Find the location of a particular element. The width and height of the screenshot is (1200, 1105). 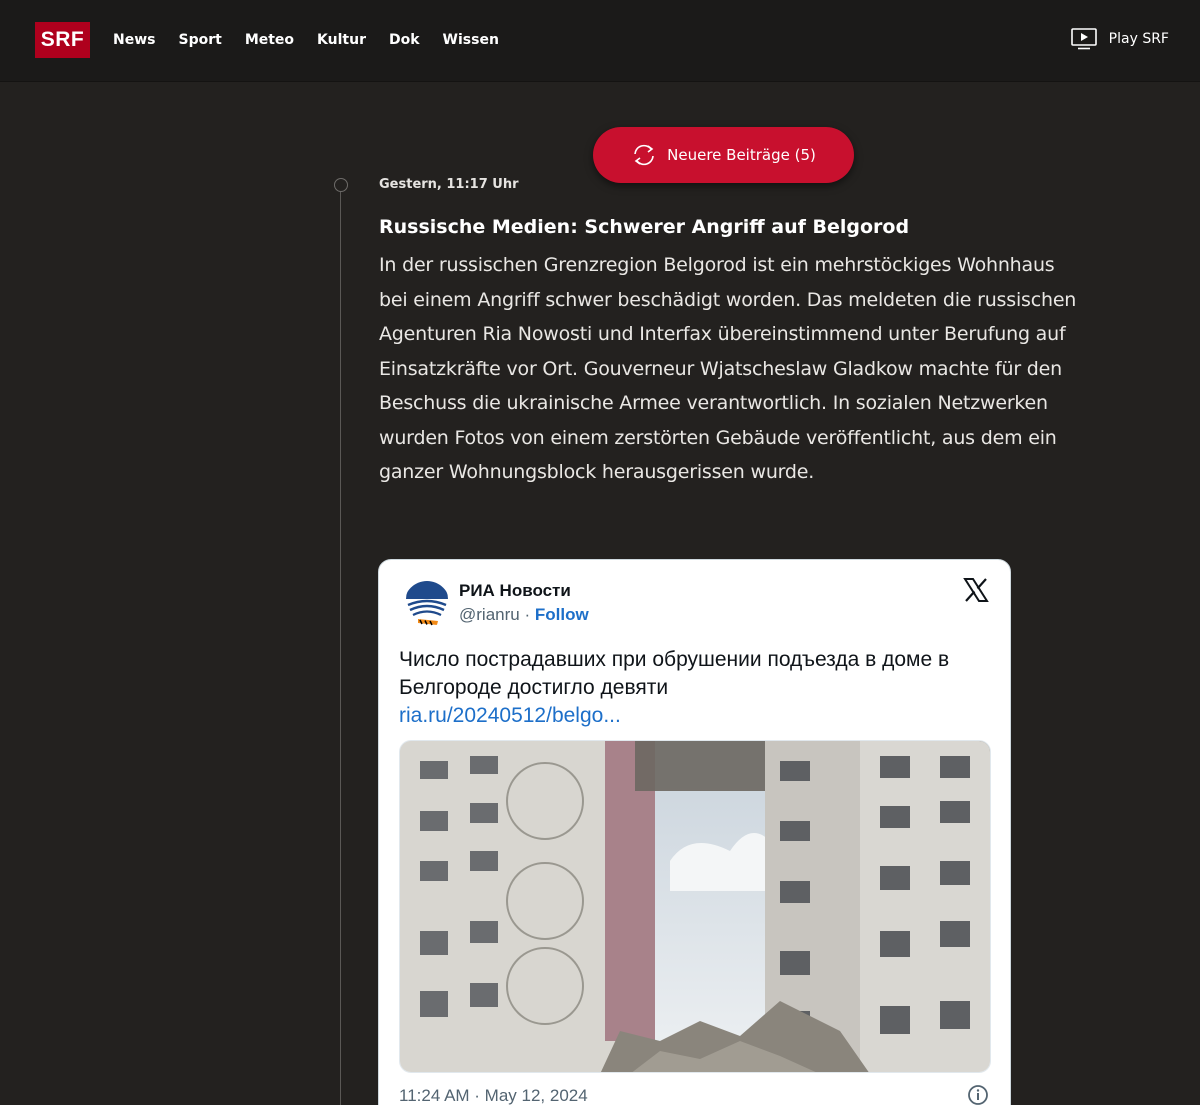

play-srf-link: Play SRF is located at coordinates (1119, 39).